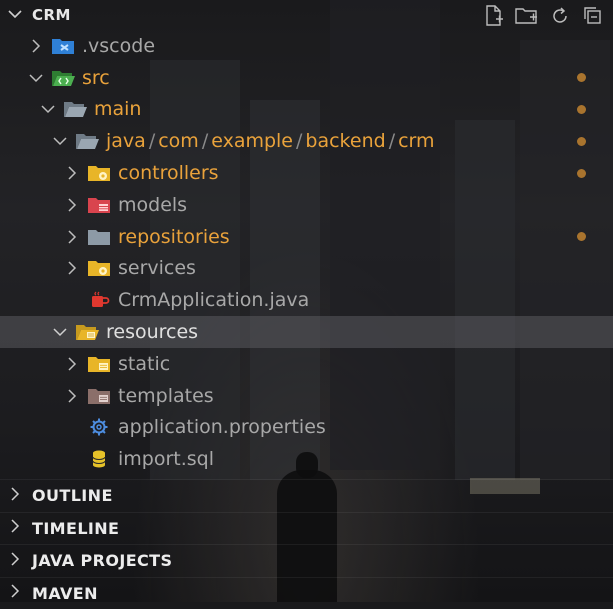 The height and width of the screenshot is (609, 613). What do you see at coordinates (306, 332) in the screenshot?
I see `tree-item-resources: resources` at bounding box center [306, 332].